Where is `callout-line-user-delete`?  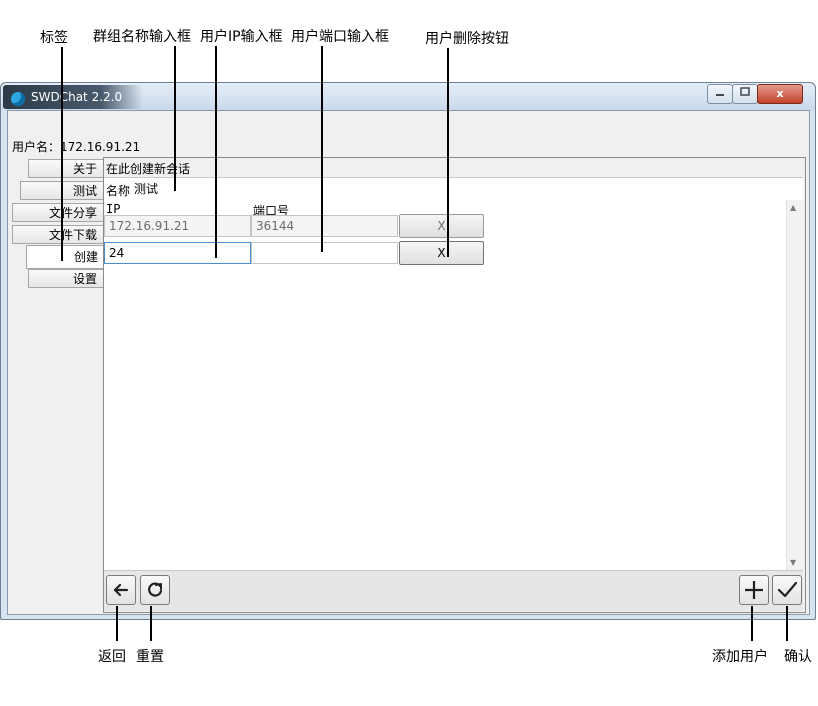
callout-line-user-delete is located at coordinates (448, 152).